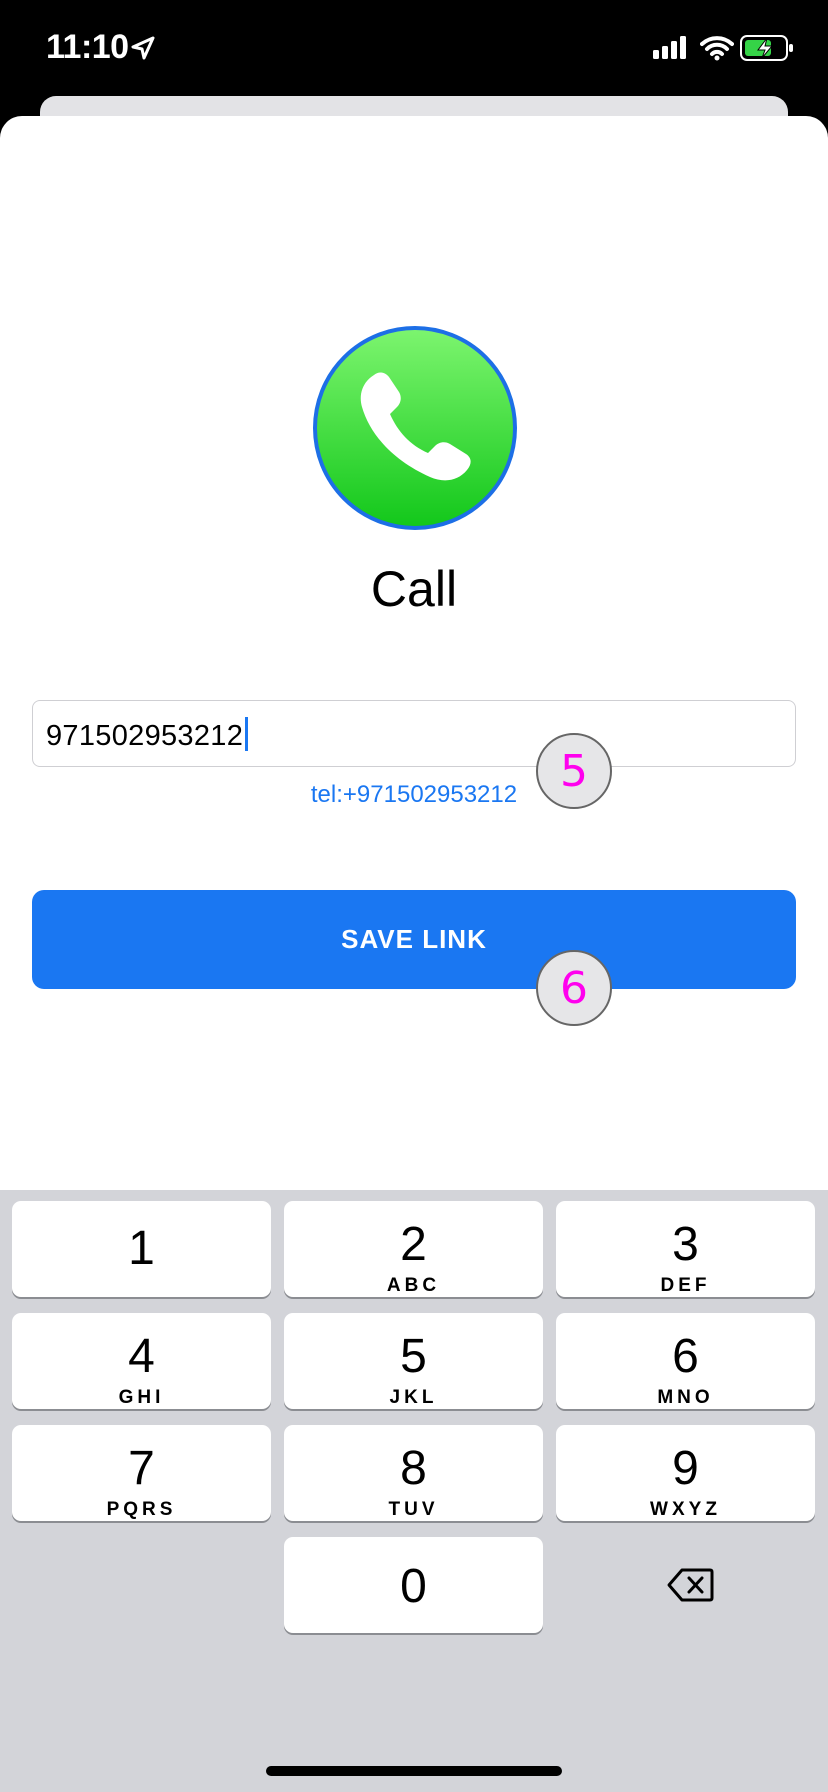  Describe the element at coordinates (413, 1397) in the screenshot. I see `key-letters: JKL` at that location.